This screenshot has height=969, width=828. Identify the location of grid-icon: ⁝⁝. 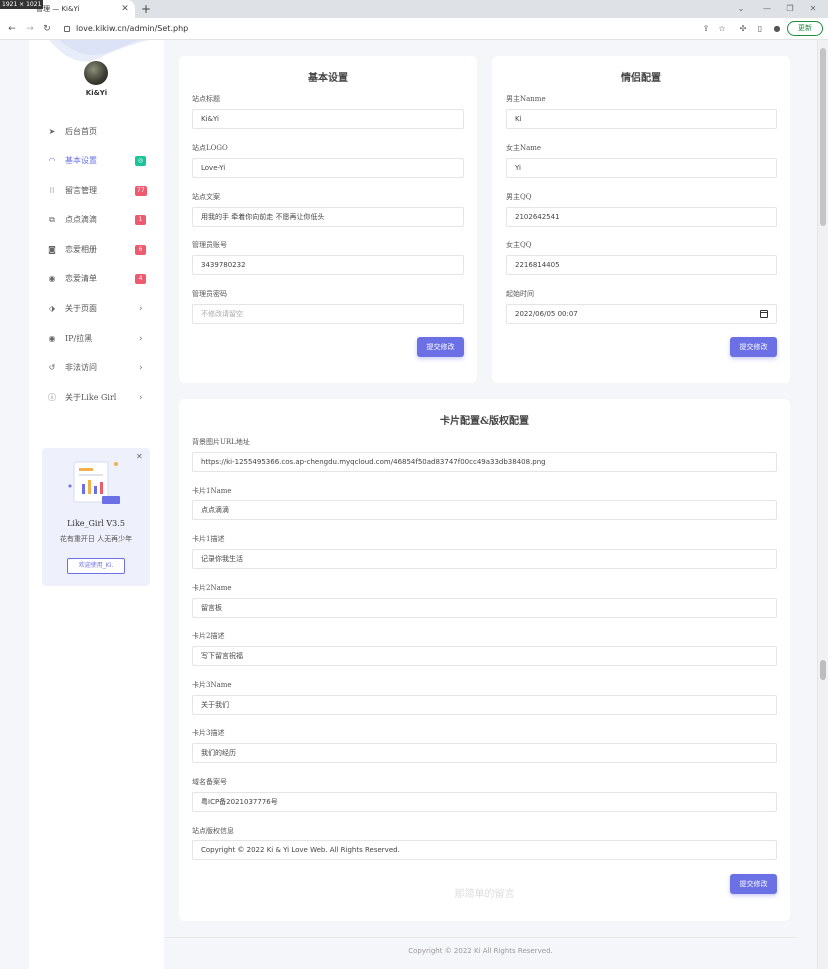
(52, 190).